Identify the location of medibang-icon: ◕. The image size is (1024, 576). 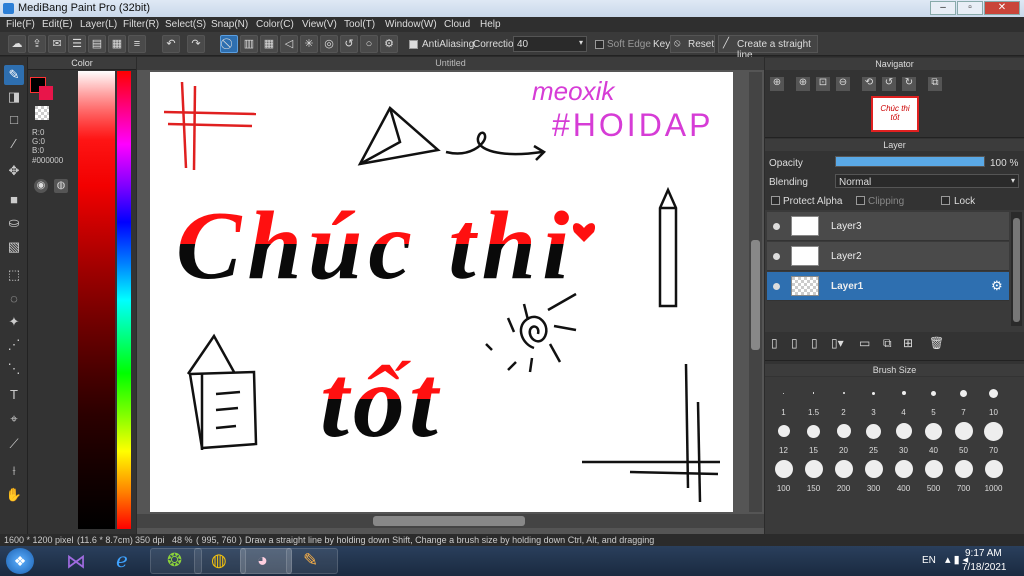
(266, 561).